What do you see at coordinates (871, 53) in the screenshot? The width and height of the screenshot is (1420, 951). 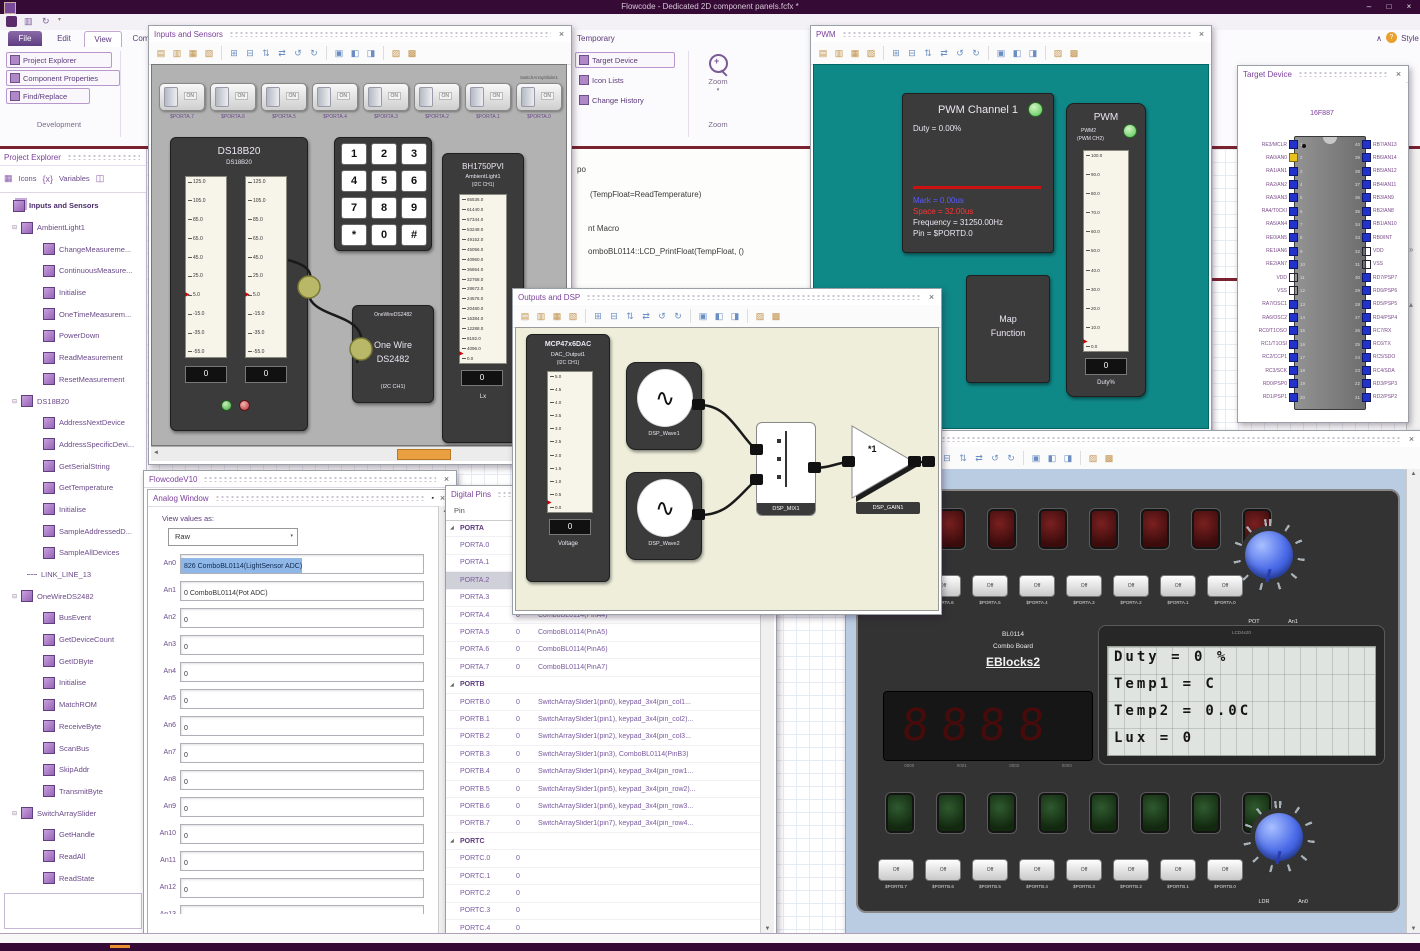 I see `toolbar-icon: ▧` at bounding box center [871, 53].